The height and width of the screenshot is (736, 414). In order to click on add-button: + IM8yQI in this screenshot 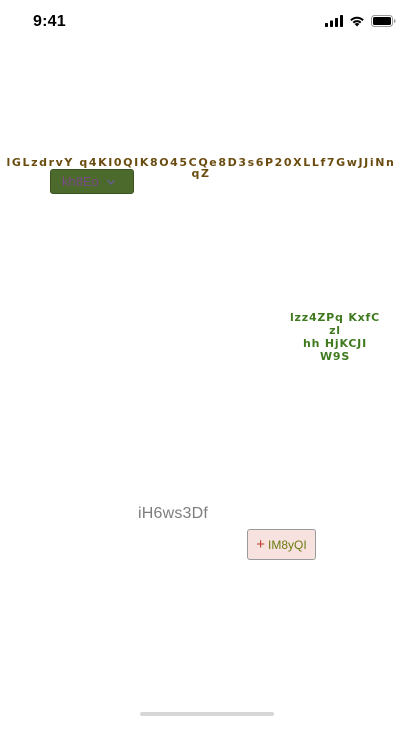, I will do `click(281, 544)`.